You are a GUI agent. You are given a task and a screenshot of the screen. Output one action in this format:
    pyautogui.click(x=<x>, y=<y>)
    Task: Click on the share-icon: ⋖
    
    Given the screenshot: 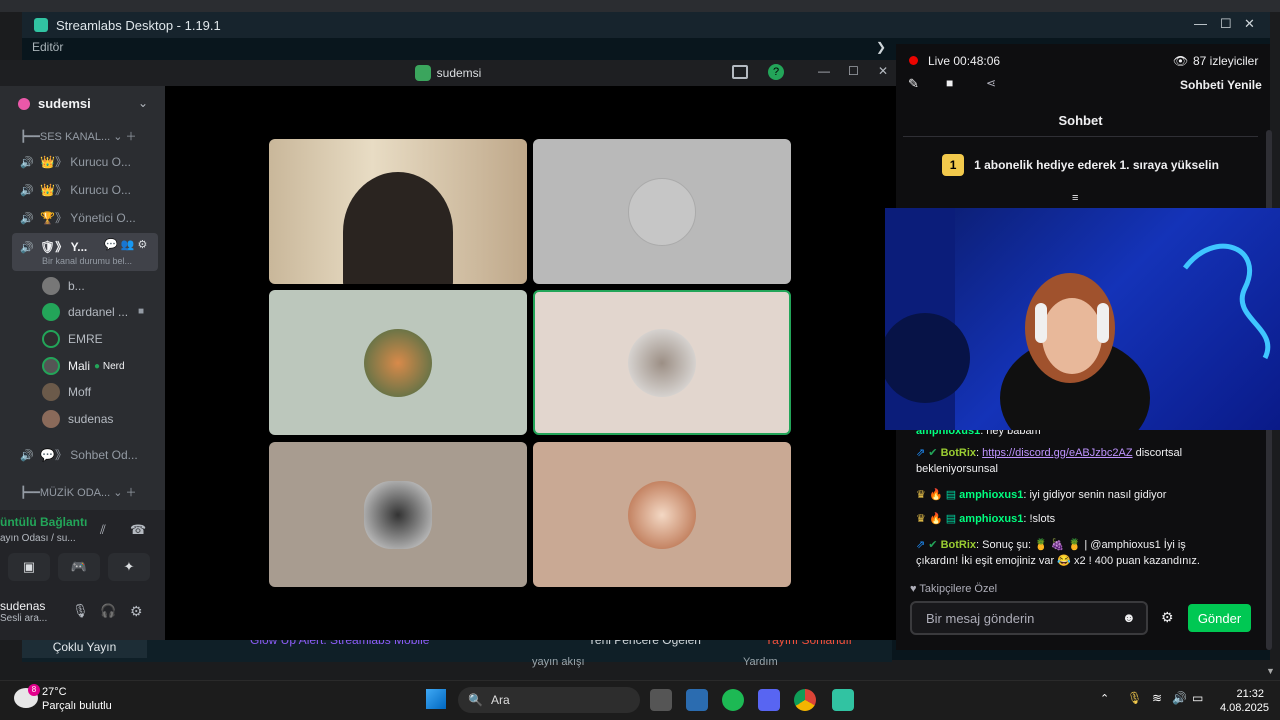 What is the action you would take?
    pyautogui.click(x=991, y=83)
    